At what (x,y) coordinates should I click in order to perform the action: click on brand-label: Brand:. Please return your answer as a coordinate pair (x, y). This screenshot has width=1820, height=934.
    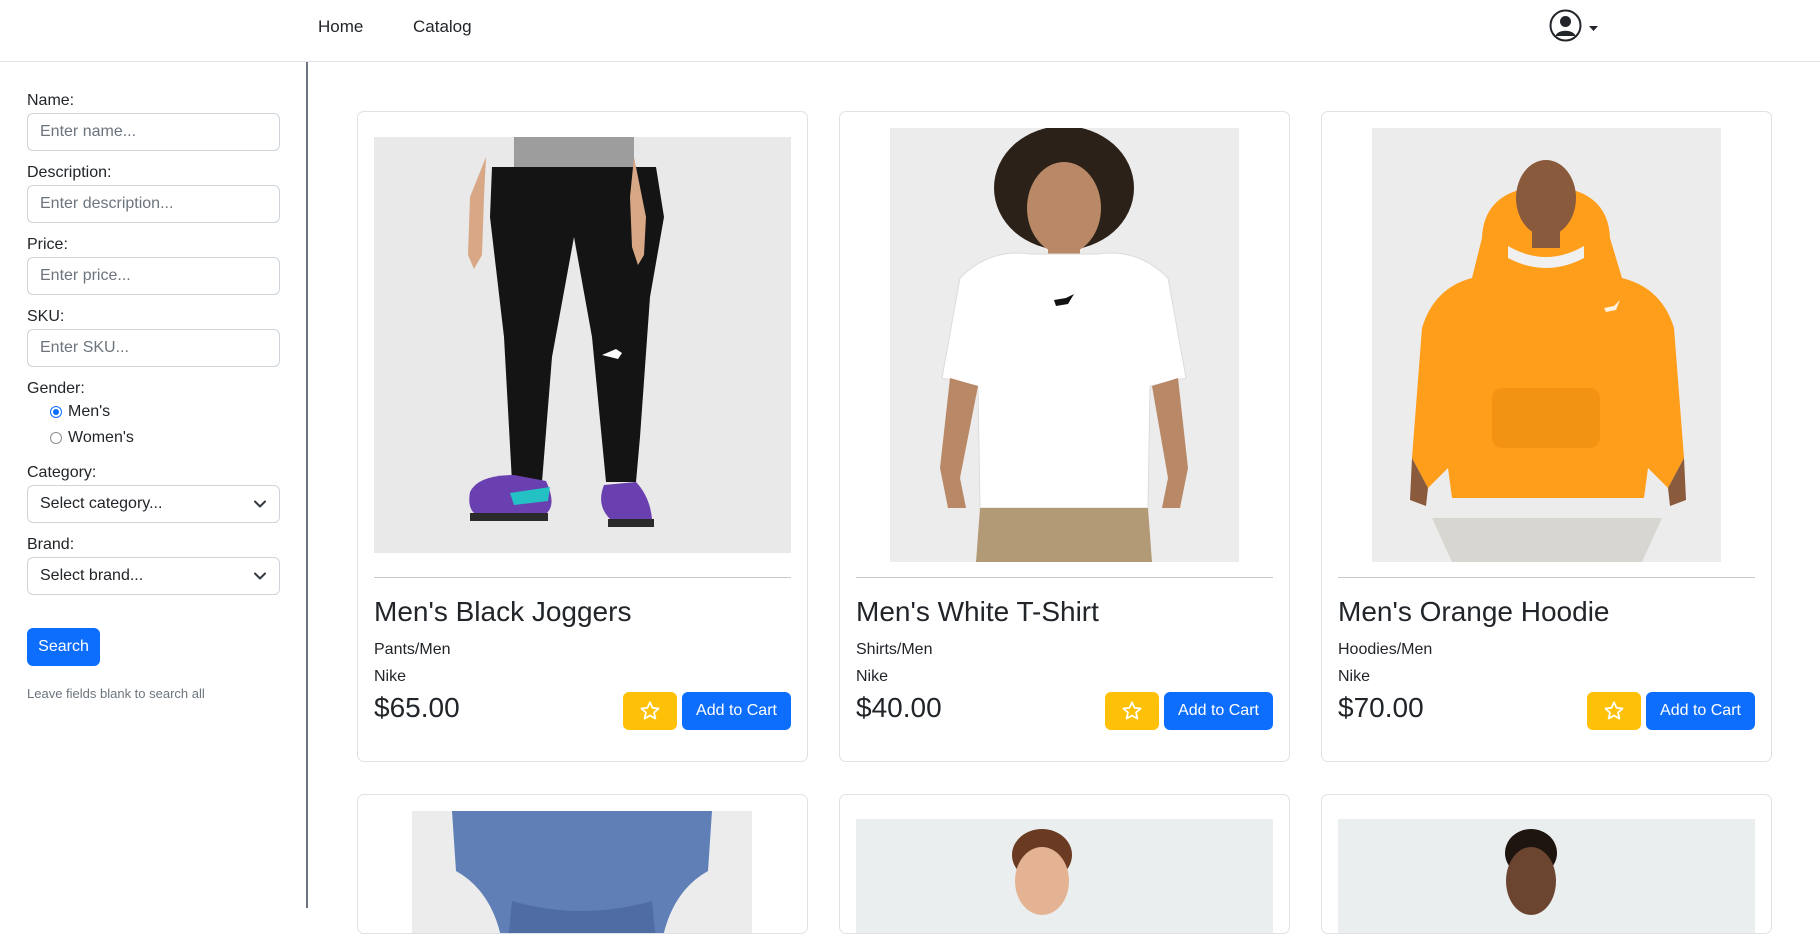
    Looking at the image, I should click on (51, 544).